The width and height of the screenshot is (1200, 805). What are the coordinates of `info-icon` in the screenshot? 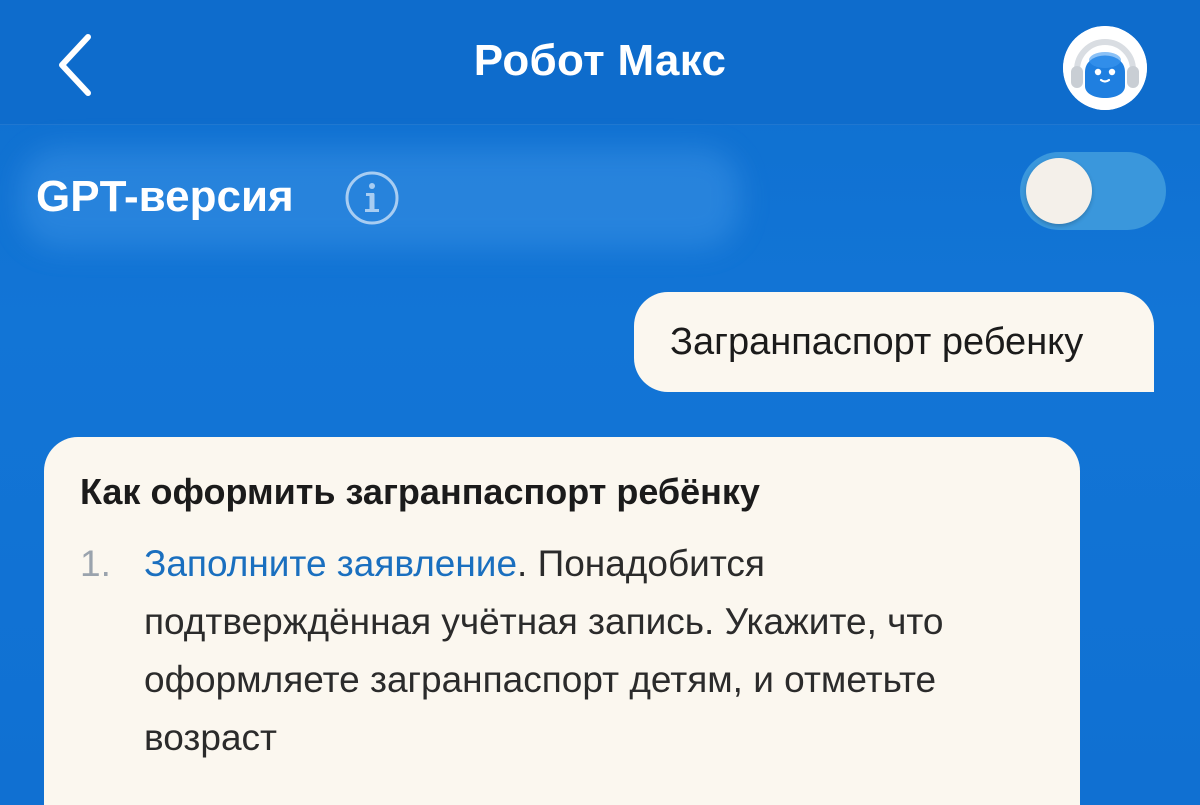 It's located at (372, 198).